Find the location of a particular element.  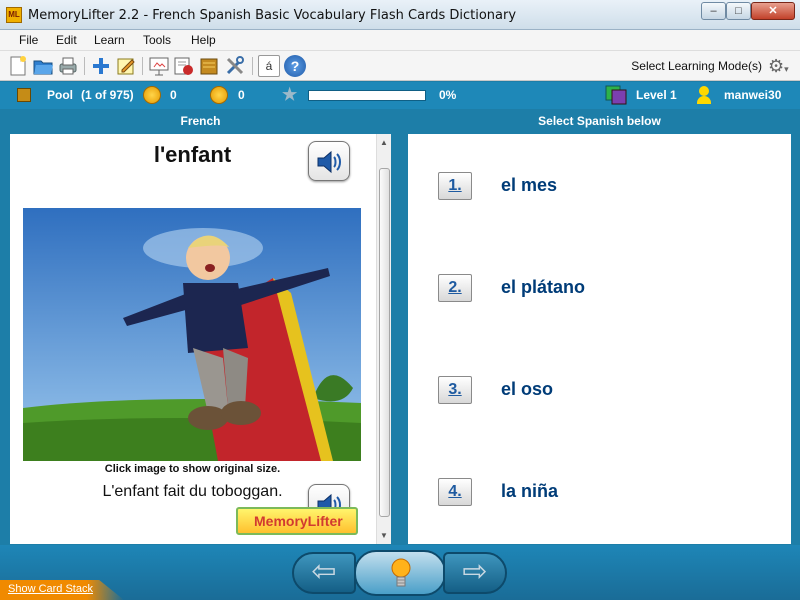

bottom-navigation: ⇦ ⇨ is located at coordinates (400, 572).